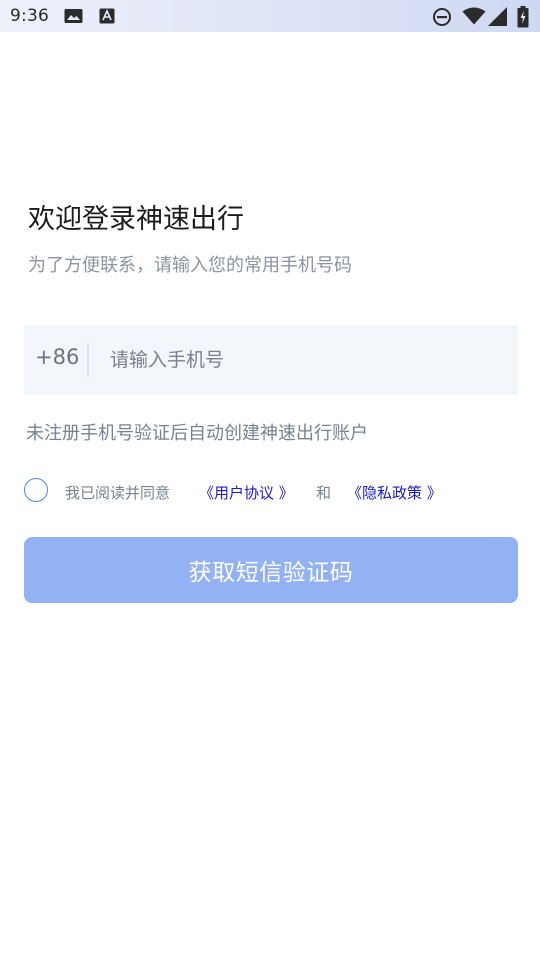 The image size is (540, 960). I want to click on welcome-subtitle: 为了方便联系，请输入您的常用手机号码, so click(190, 265).